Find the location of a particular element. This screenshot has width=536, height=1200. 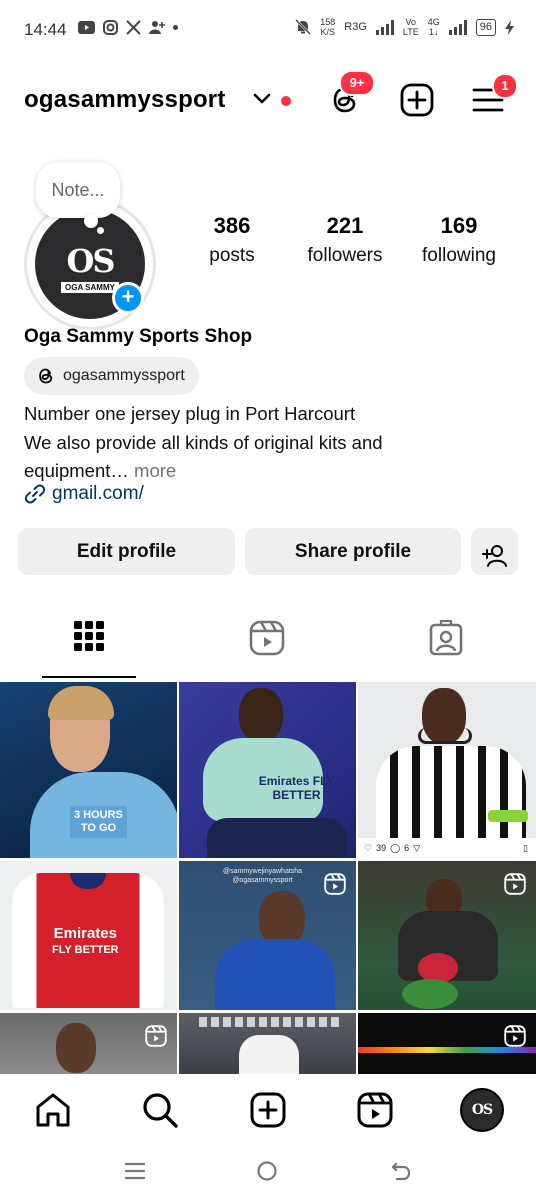

search-icon is located at coordinates (160, 1110).